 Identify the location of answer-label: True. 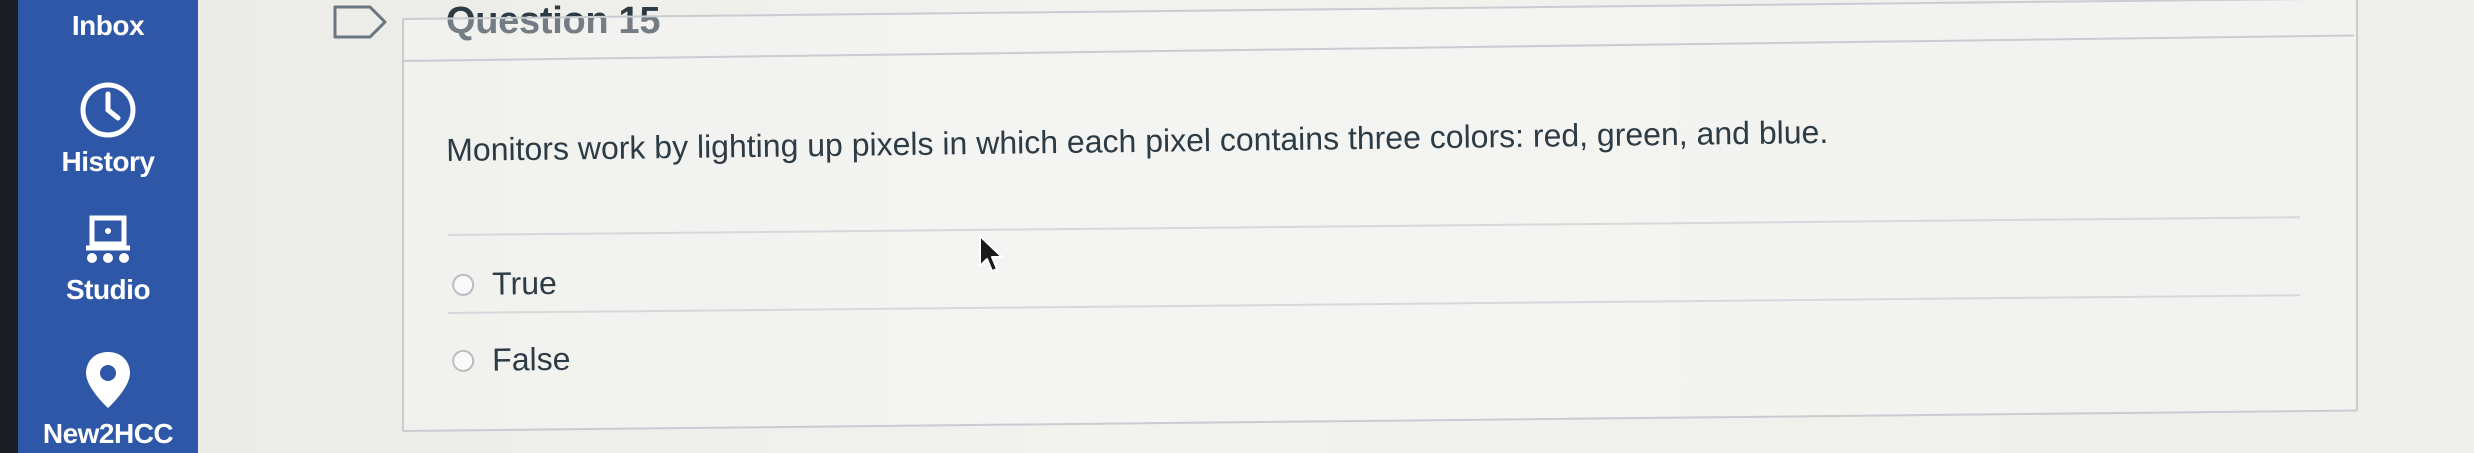
(524, 283).